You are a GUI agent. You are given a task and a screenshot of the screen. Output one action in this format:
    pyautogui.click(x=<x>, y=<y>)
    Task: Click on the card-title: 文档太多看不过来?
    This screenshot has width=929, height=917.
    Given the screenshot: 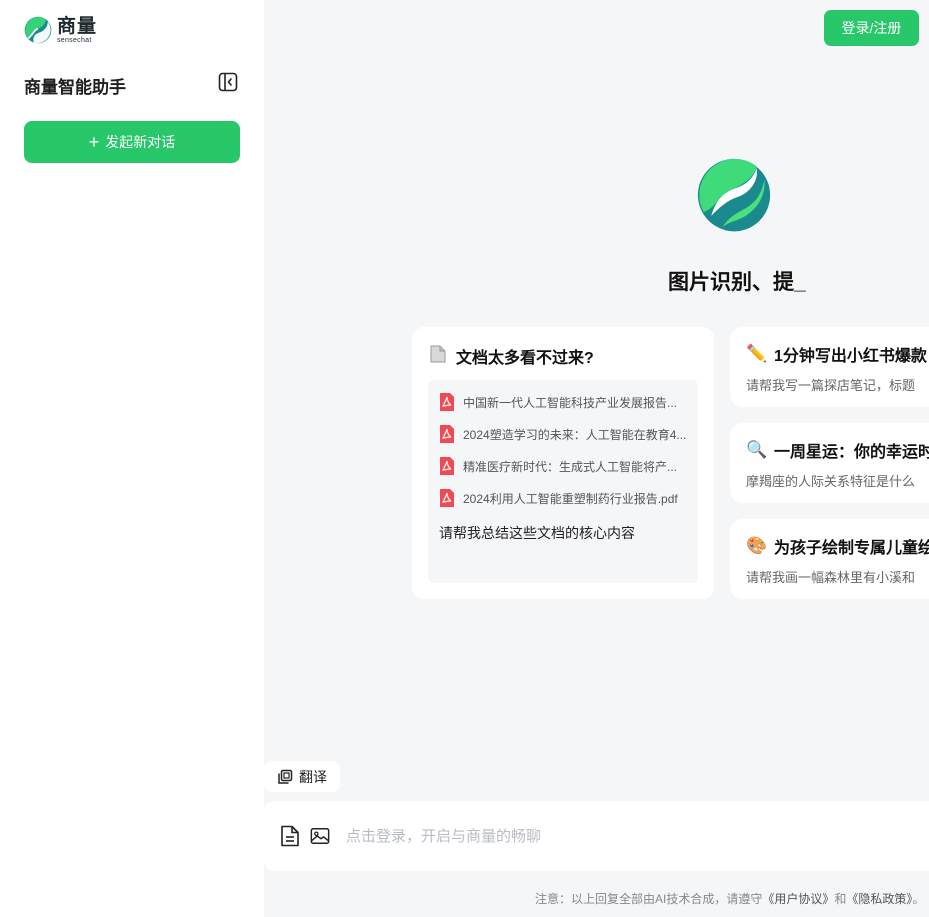 What is the action you would take?
    pyautogui.click(x=511, y=356)
    